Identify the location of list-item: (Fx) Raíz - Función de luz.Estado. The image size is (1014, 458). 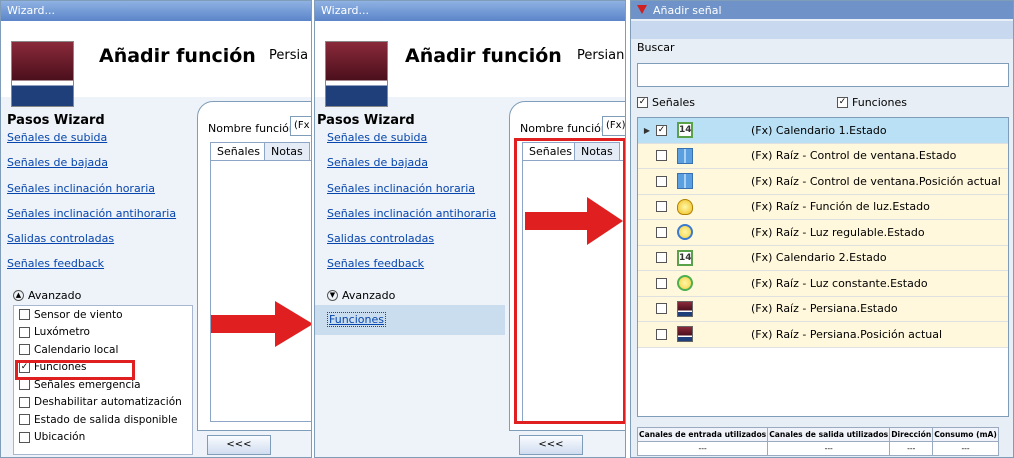
(823, 207).